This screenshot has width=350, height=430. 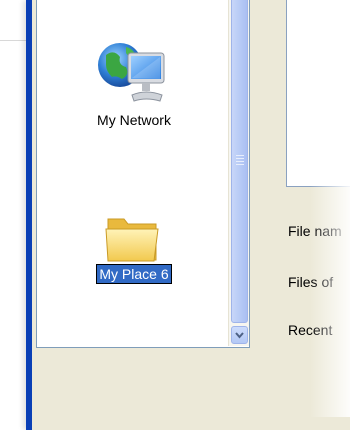 I want to click on file-name-label: File nam, so click(x=315, y=231).